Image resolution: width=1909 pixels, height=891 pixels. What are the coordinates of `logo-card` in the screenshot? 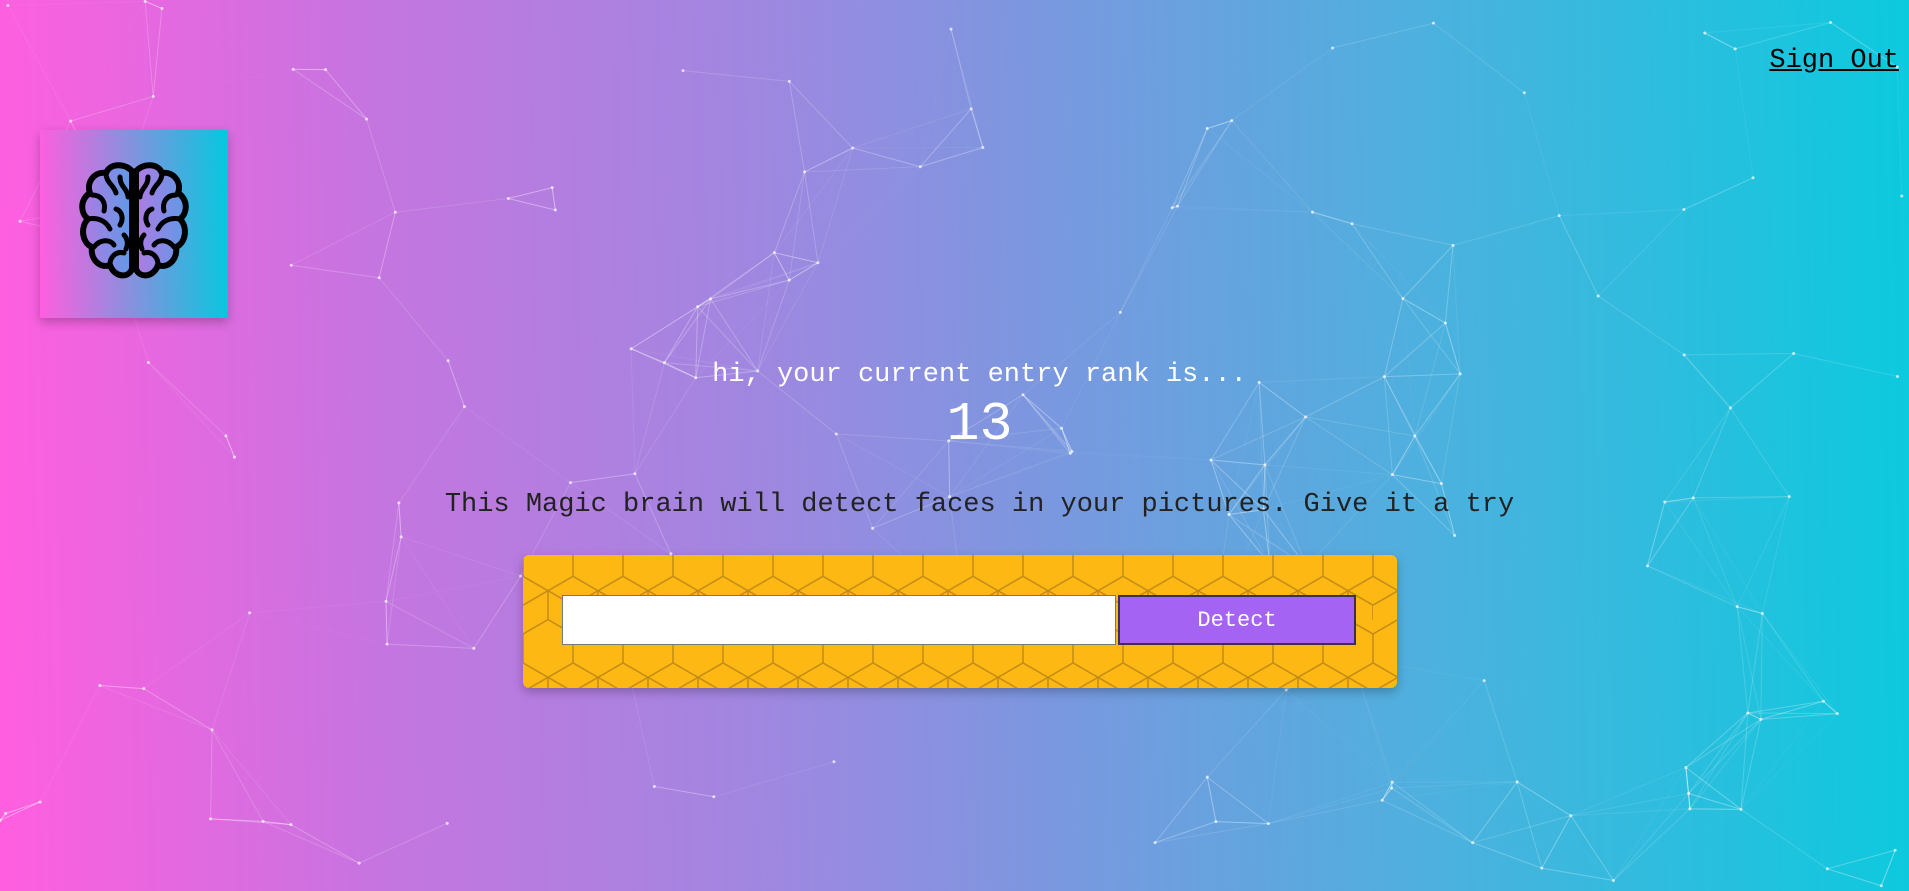 It's located at (134, 224).